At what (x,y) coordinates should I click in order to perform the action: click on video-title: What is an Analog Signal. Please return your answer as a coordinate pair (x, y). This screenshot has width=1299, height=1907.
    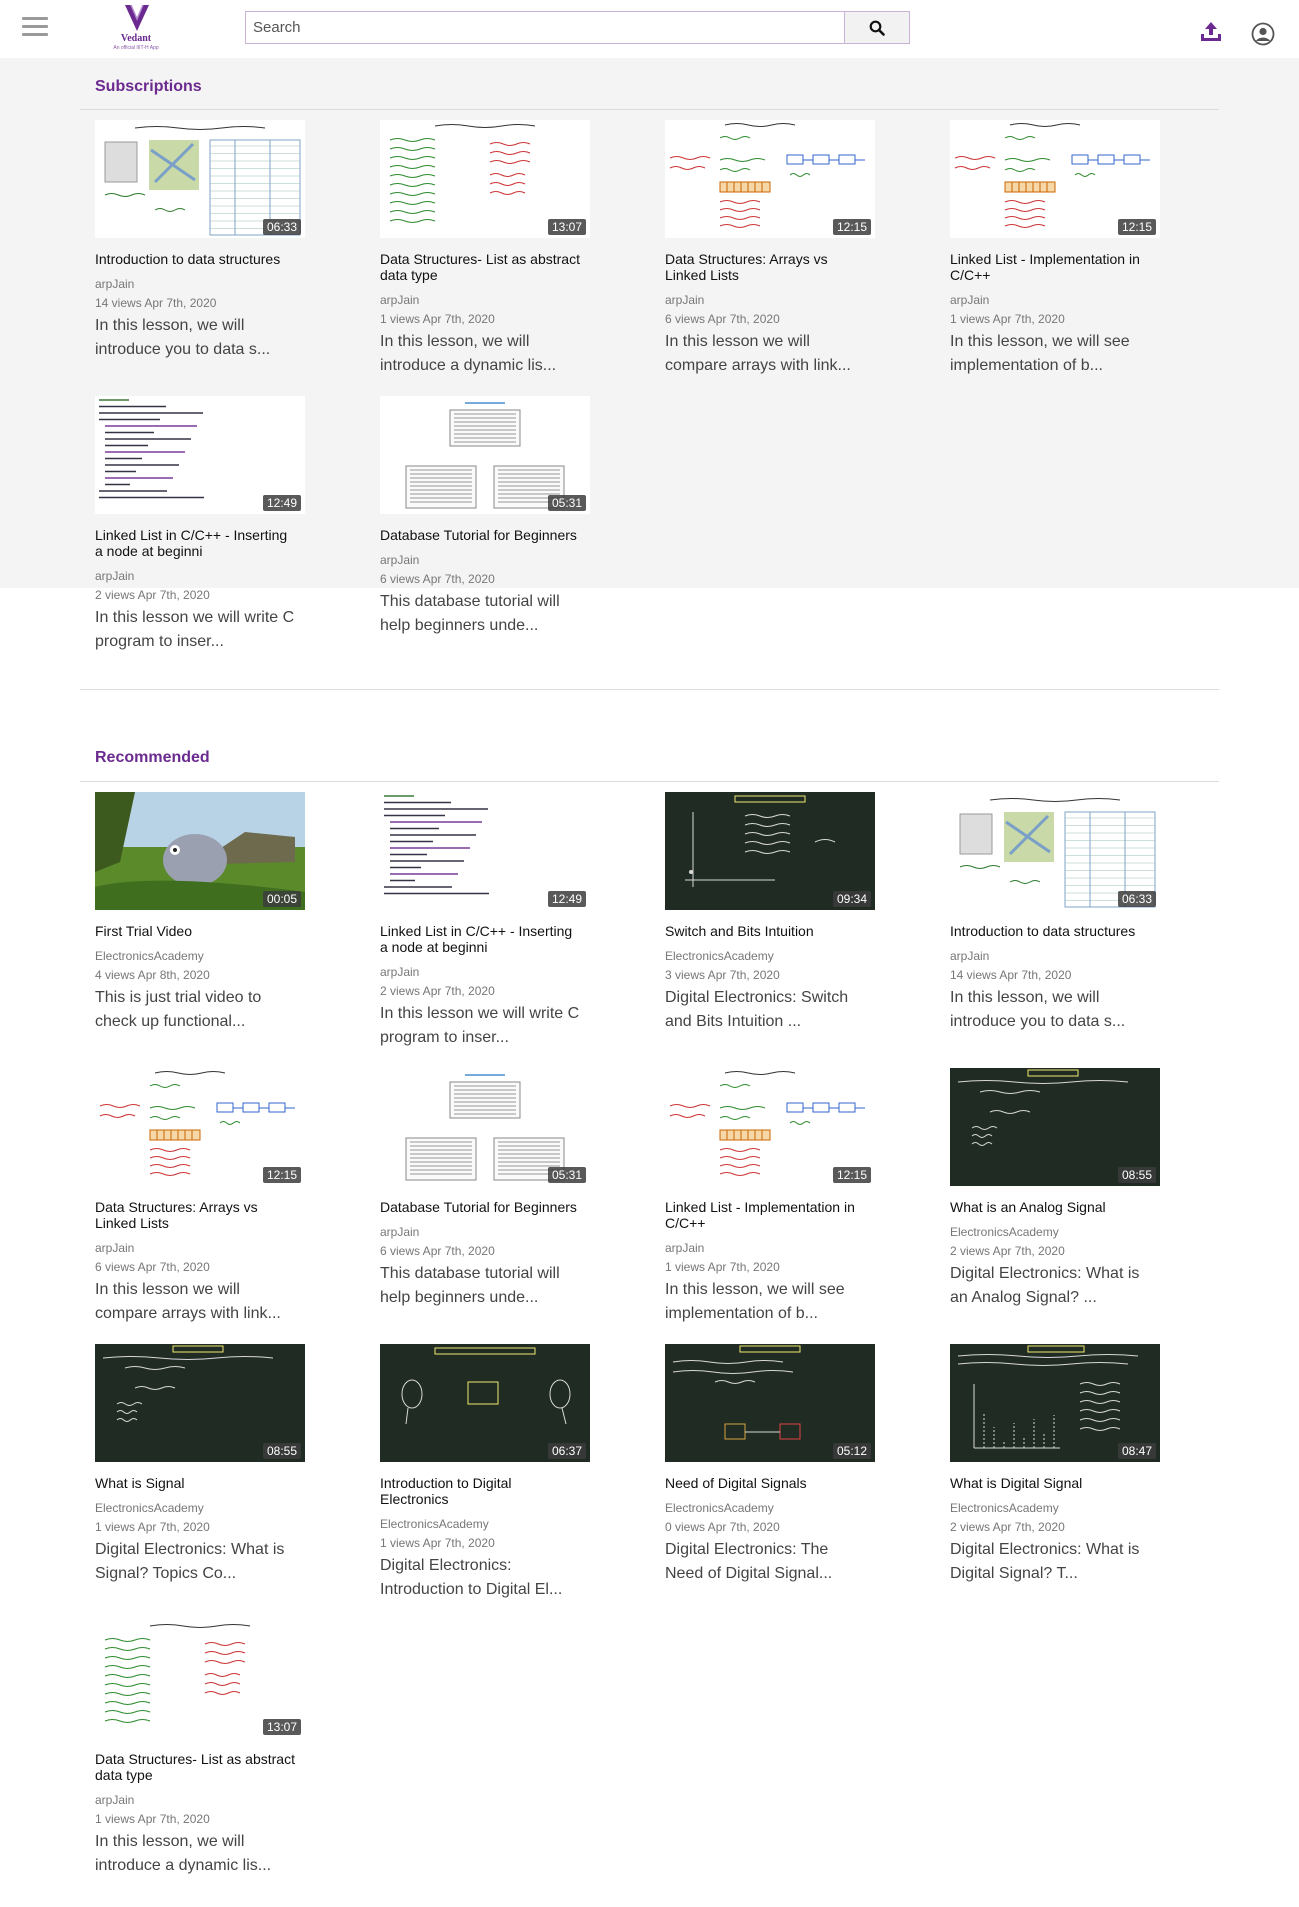
    Looking at the image, I should click on (1050, 1207).